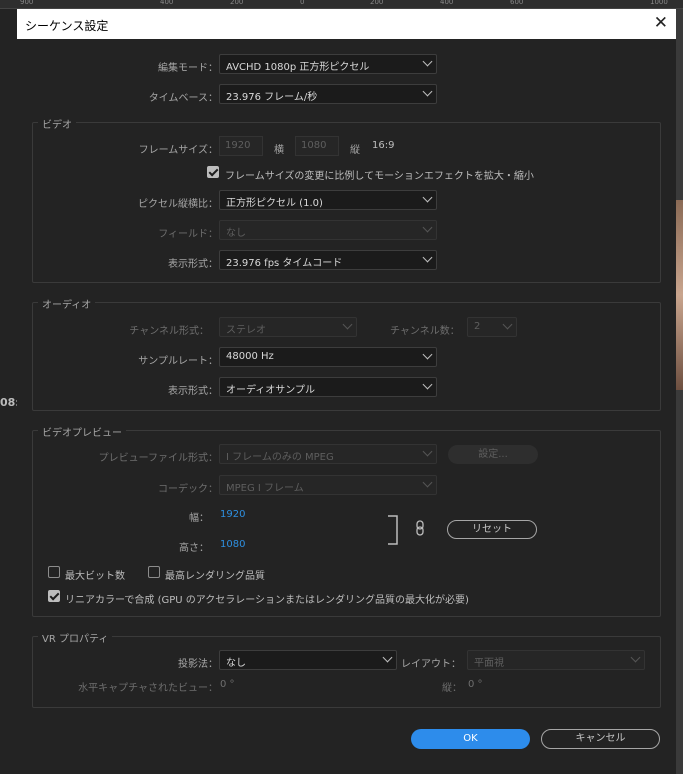 The image size is (683, 774). What do you see at coordinates (452, 688) in the screenshot?
I see `v-capture-label: 縦：` at bounding box center [452, 688].